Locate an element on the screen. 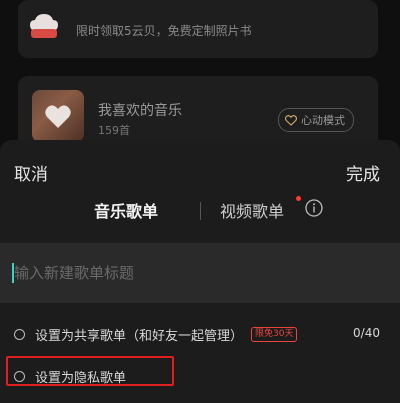  title-char-counter: 0/40 is located at coordinates (366, 333).